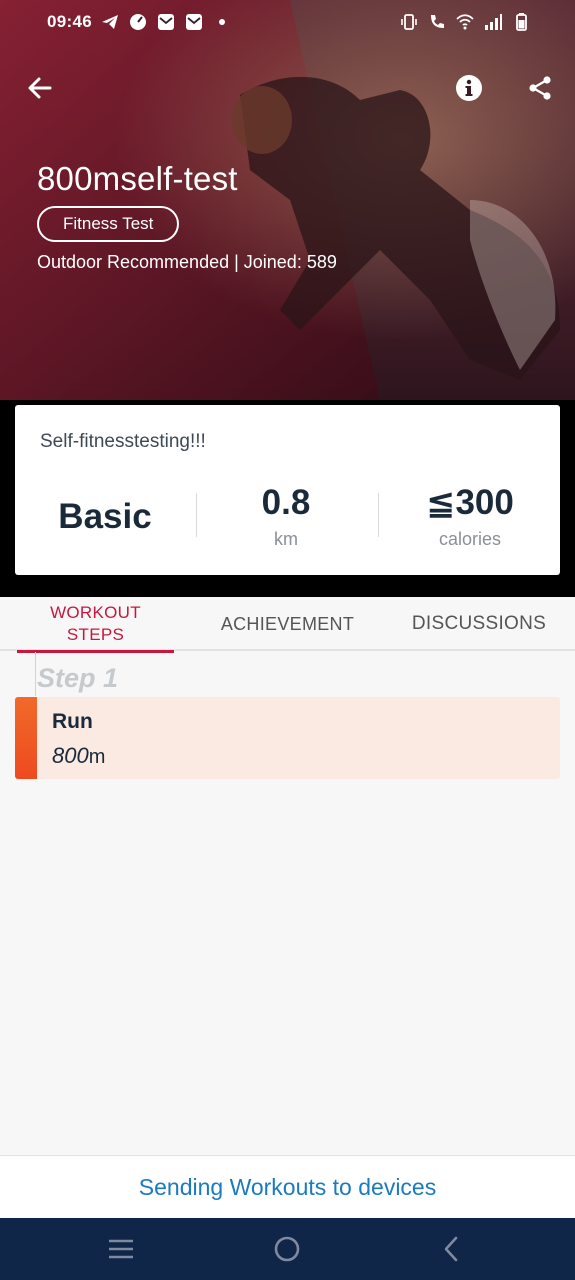 The width and height of the screenshot is (575, 1280). Describe the element at coordinates (409, 22) in the screenshot. I see `vibrate-icon` at that location.